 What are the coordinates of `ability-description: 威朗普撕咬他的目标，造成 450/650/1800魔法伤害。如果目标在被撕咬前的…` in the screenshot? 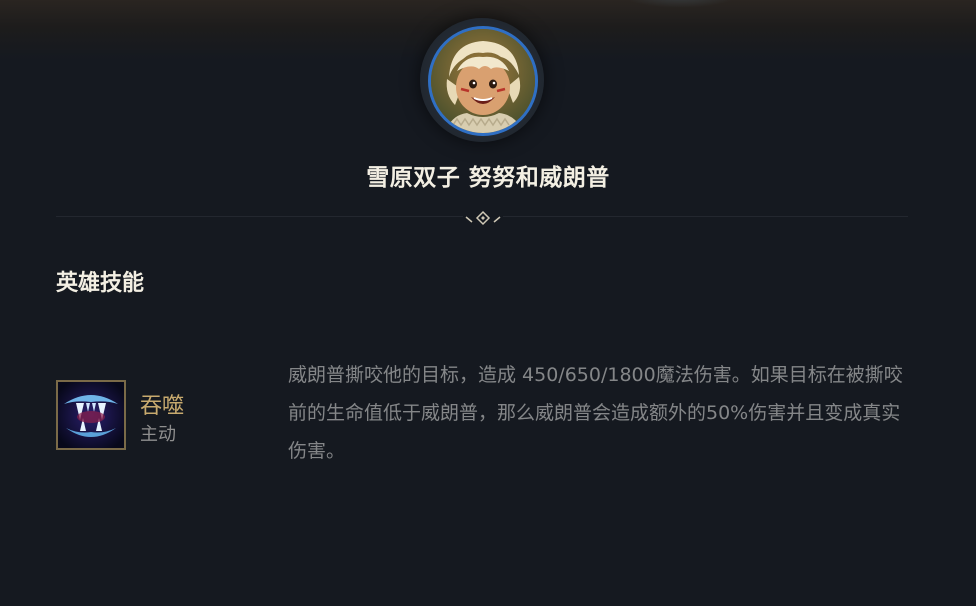 It's located at (595, 413).